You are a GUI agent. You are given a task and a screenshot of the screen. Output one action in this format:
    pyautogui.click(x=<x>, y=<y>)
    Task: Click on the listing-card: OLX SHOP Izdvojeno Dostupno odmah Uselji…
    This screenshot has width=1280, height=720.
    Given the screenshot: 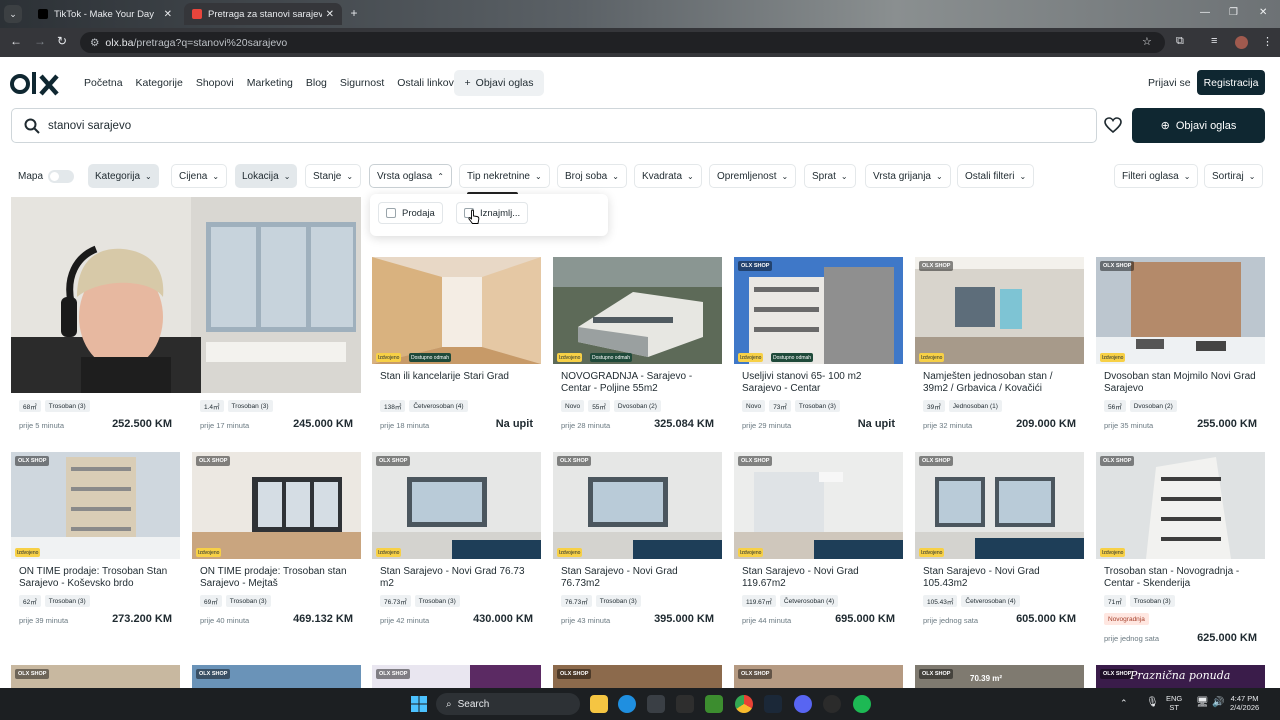 What is the action you would take?
    pyautogui.click(x=818, y=351)
    